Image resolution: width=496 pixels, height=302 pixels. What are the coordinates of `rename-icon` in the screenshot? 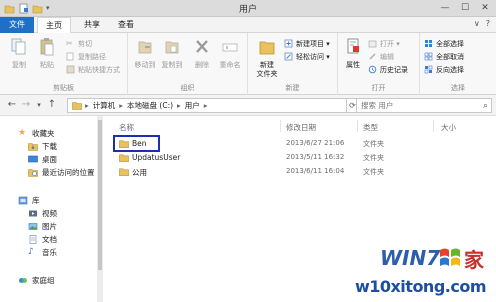 It's located at (230, 47).